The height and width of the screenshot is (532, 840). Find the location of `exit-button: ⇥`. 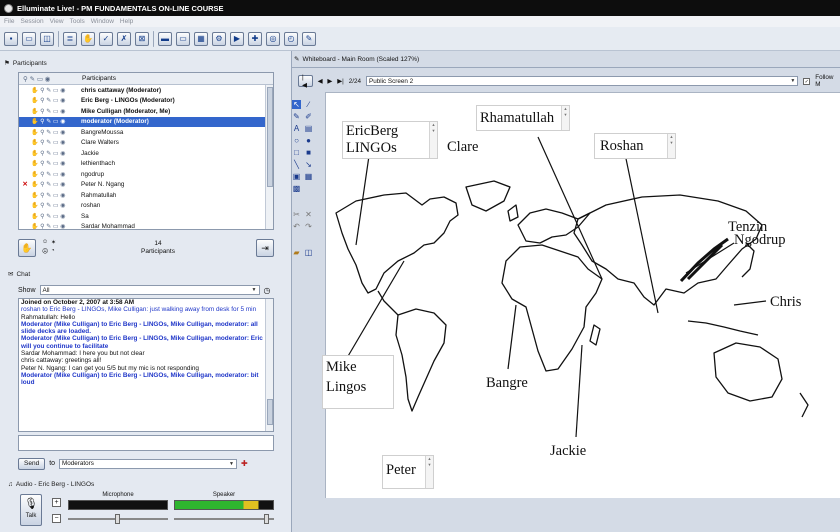

exit-button: ⇥ is located at coordinates (265, 248).